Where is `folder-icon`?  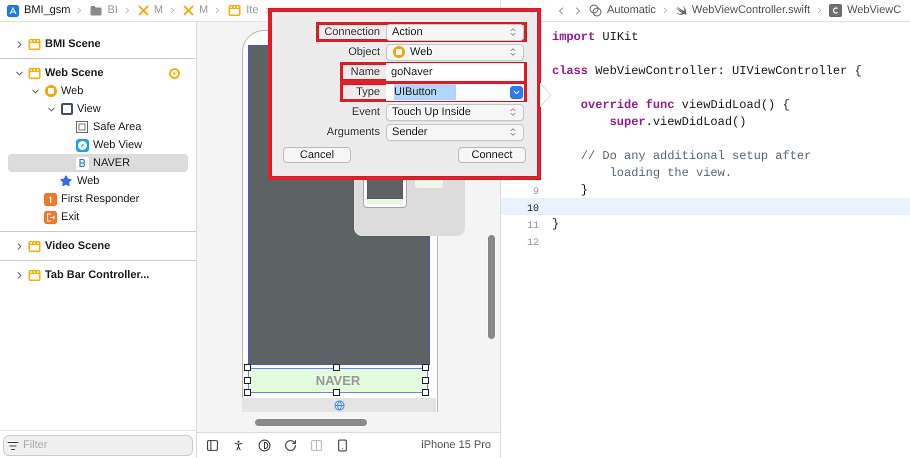
folder-icon is located at coordinates (96, 10).